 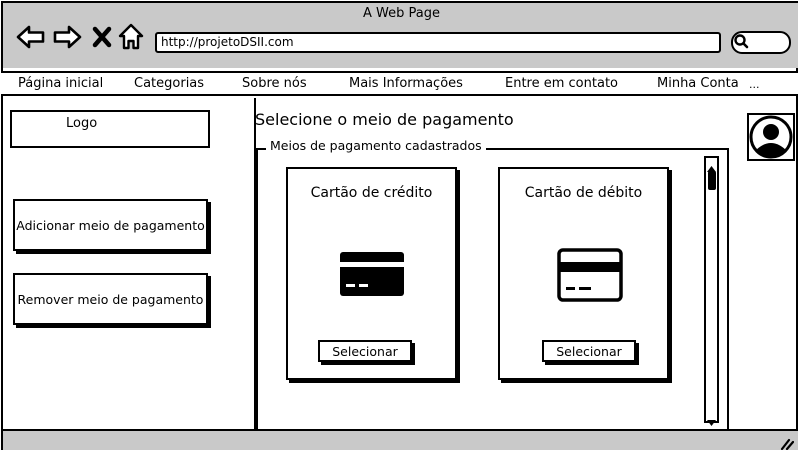 I want to click on forward-arrow-icon, so click(x=67, y=37).